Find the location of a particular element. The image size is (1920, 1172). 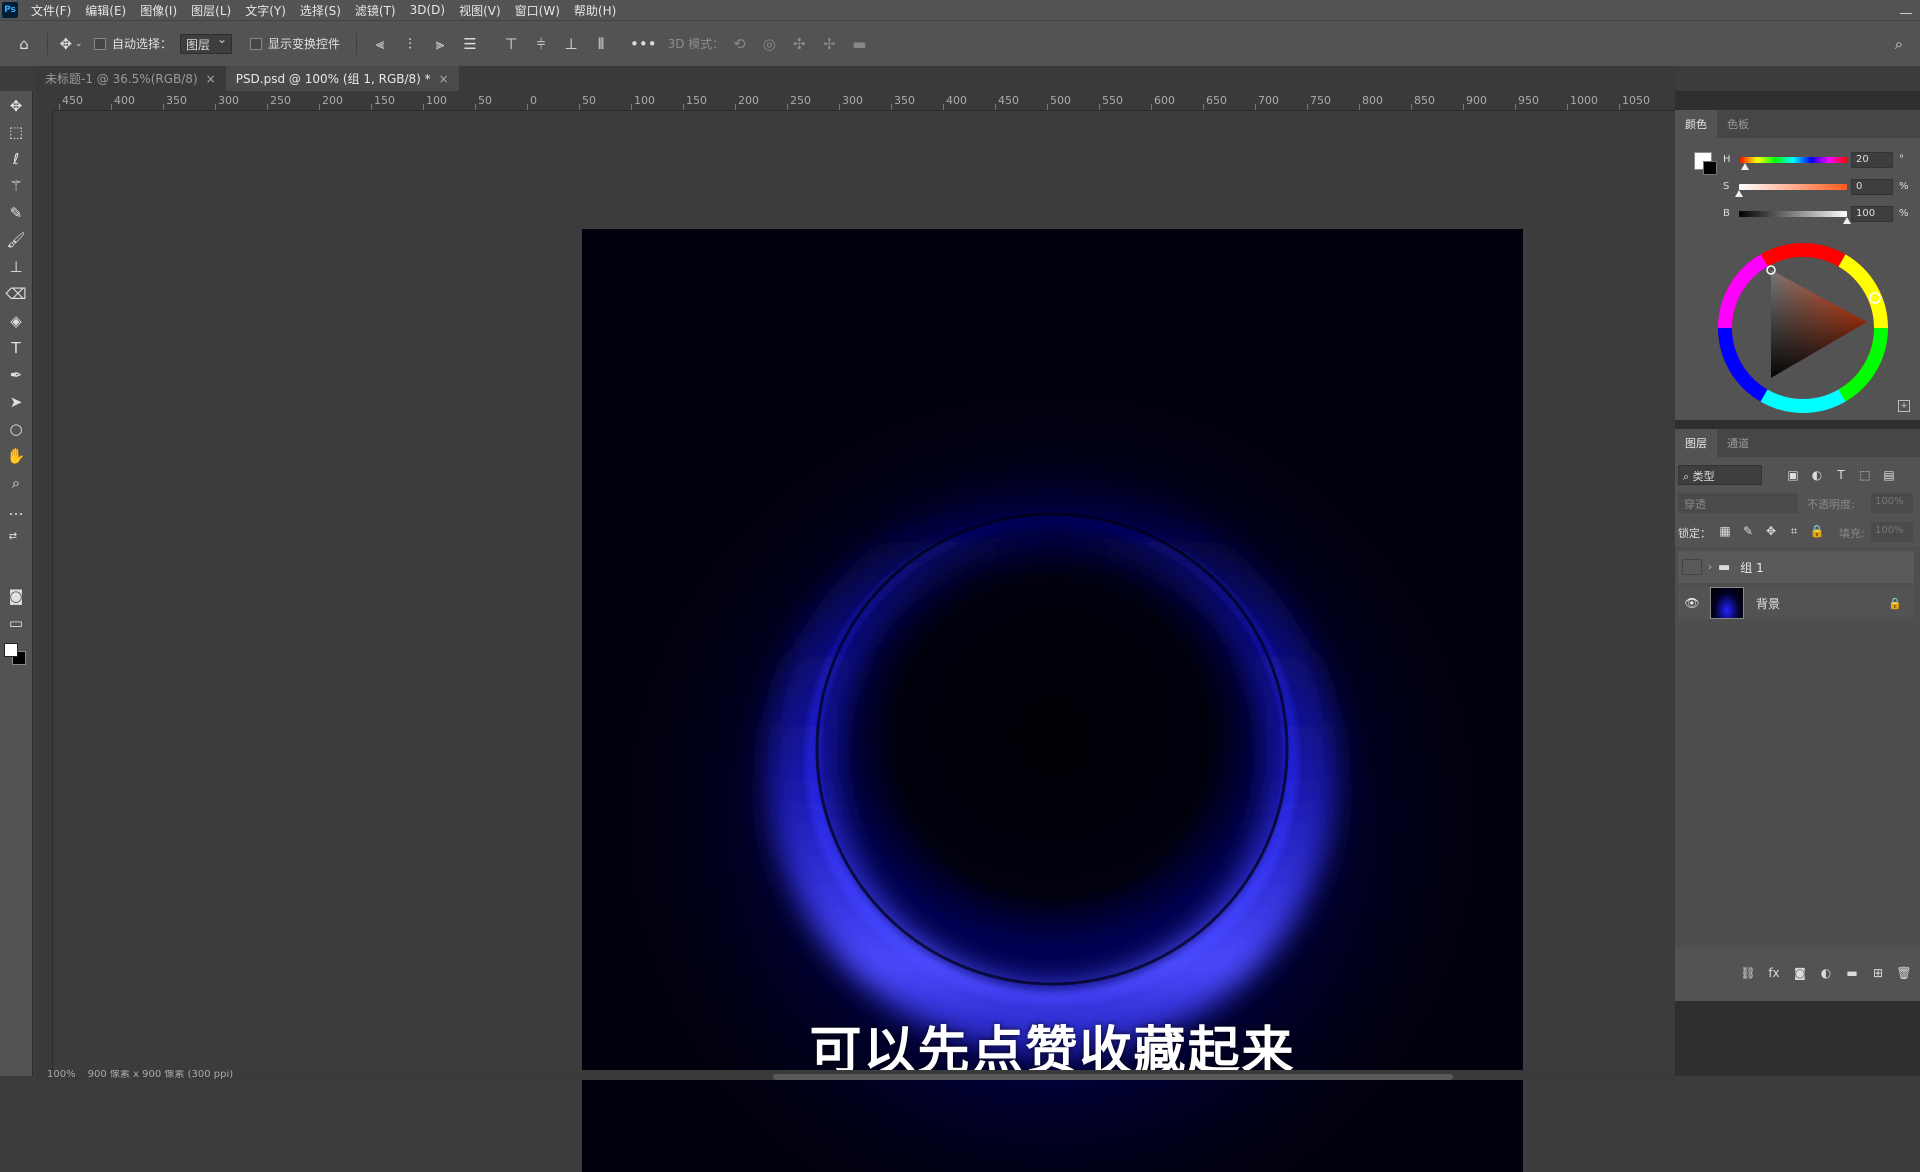

type-tool-icon: T is located at coordinates (16, 348).